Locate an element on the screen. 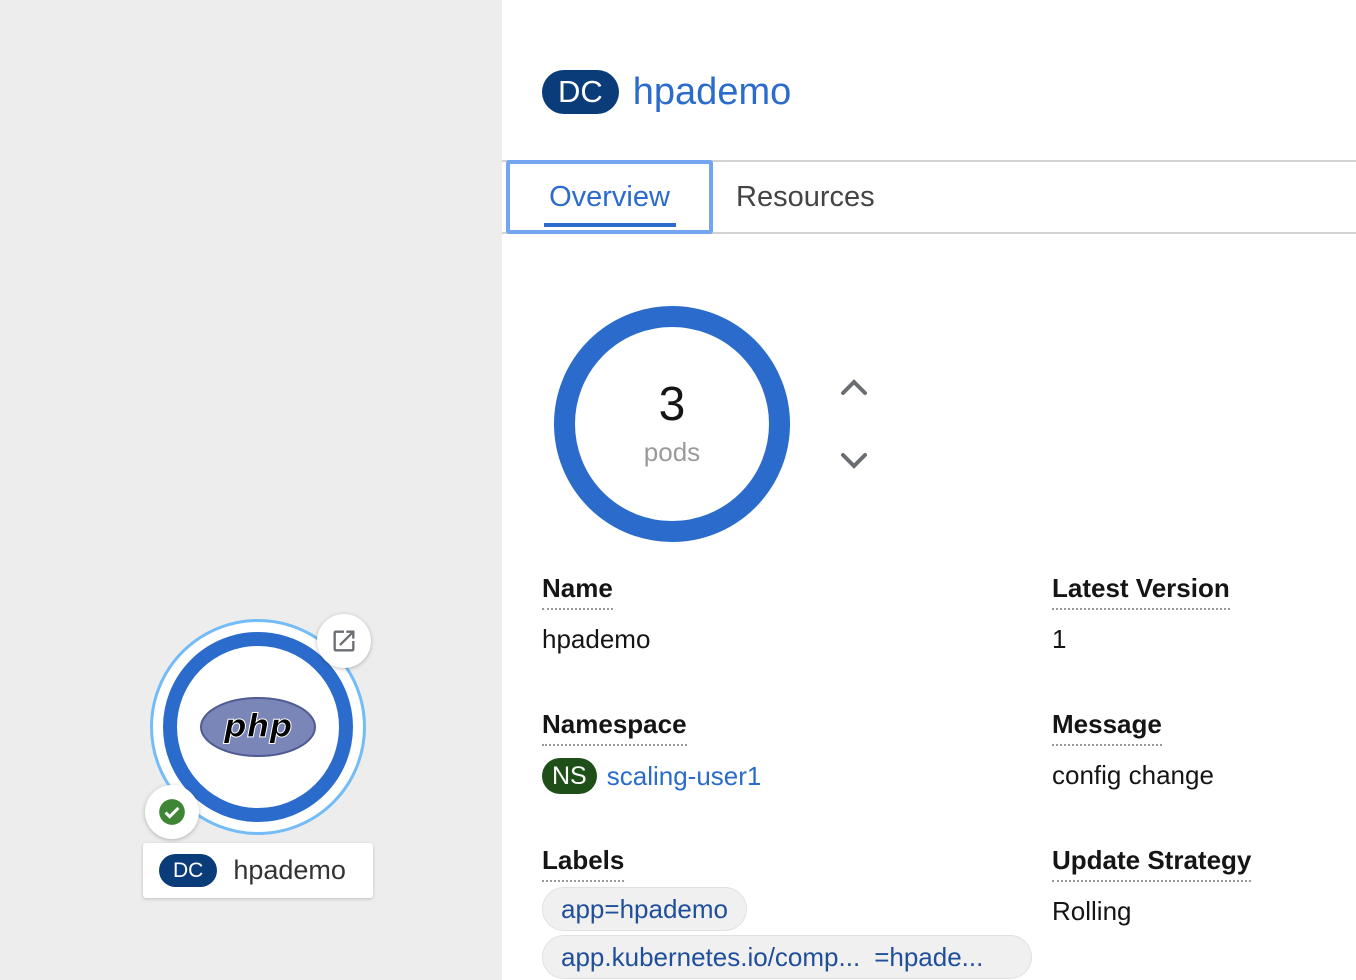 This screenshot has width=1356, height=980. field-name-value: hpademo is located at coordinates (596, 639).